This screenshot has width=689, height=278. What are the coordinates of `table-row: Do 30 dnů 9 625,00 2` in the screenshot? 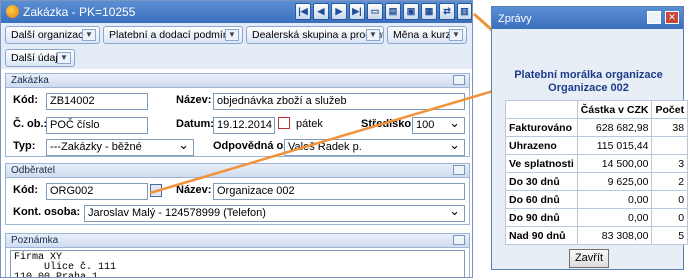 It's located at (597, 181).